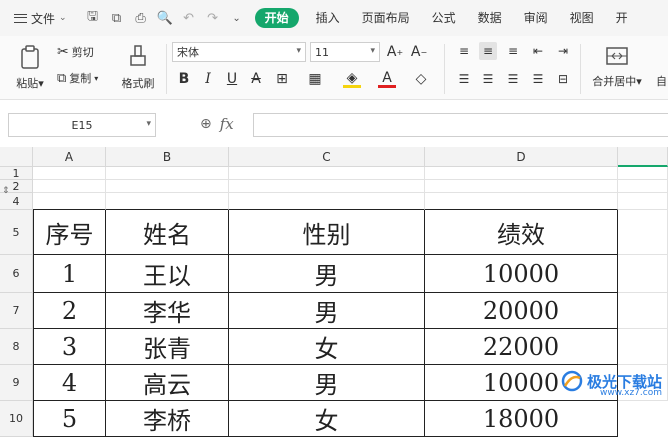 Image resolution: width=668 pixels, height=437 pixels. What do you see at coordinates (69, 232) in the screenshot?
I see `header-cell-number: 序号` at bounding box center [69, 232].